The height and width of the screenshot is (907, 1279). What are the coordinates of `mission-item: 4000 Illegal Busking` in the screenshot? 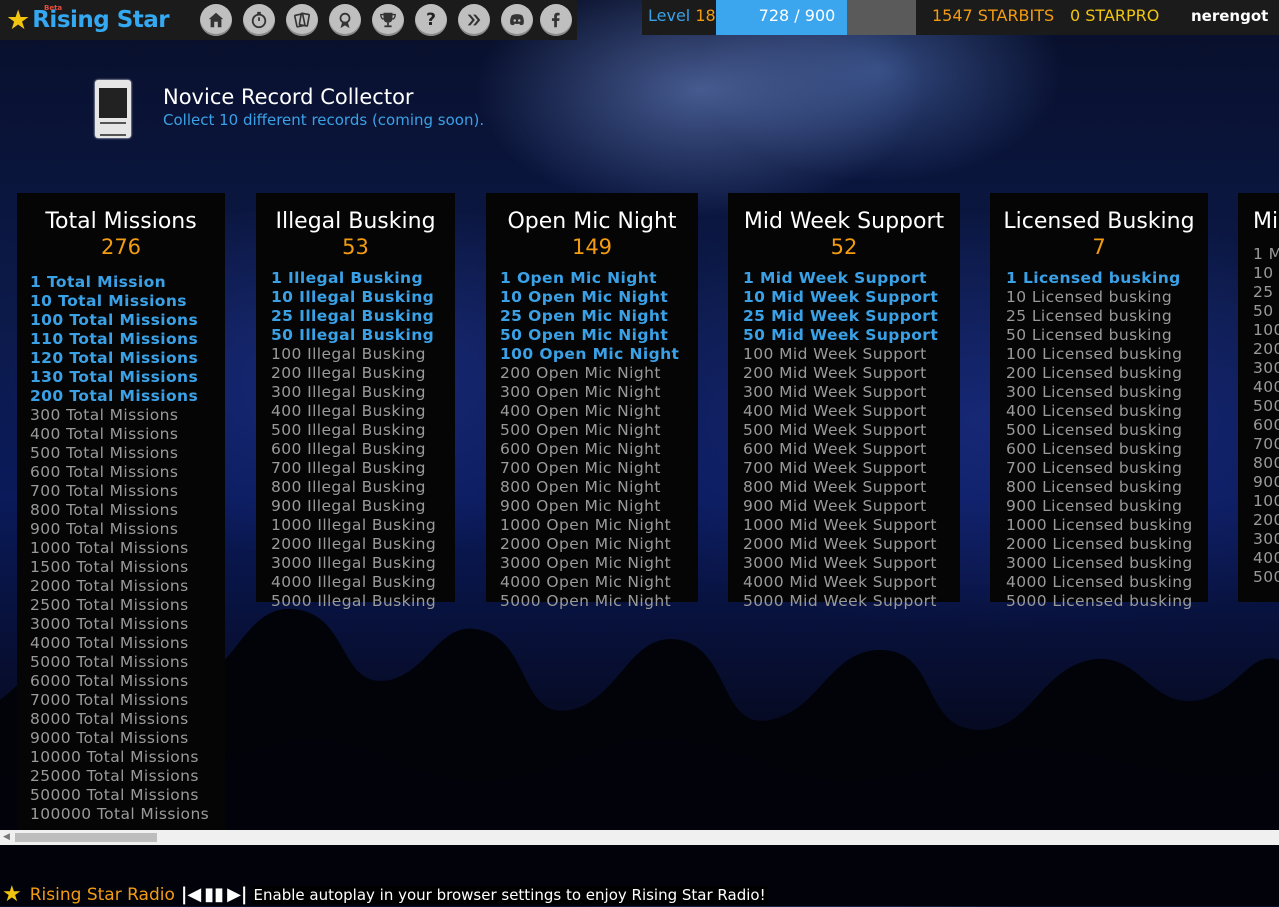 It's located at (354, 582).